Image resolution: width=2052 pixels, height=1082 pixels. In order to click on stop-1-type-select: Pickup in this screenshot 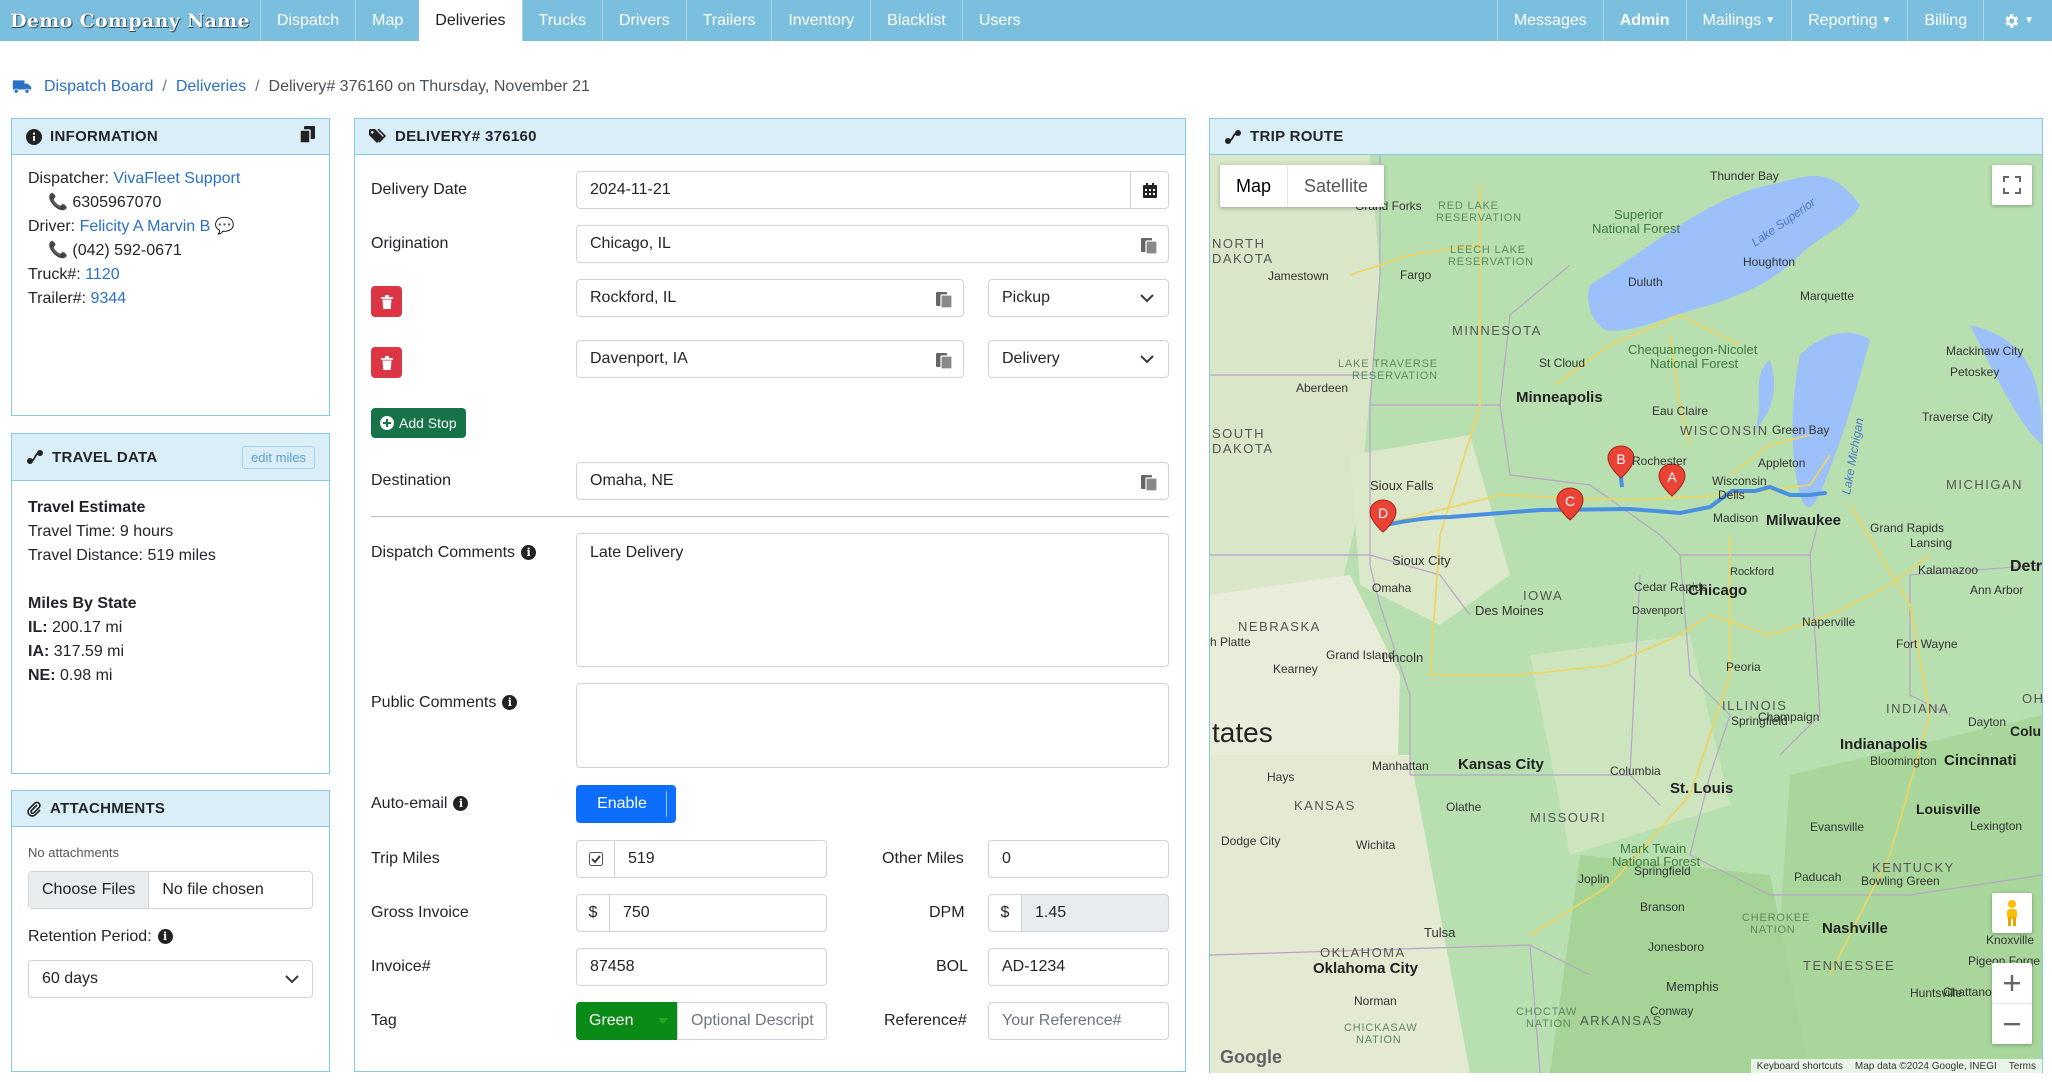, I will do `click(1078, 298)`.